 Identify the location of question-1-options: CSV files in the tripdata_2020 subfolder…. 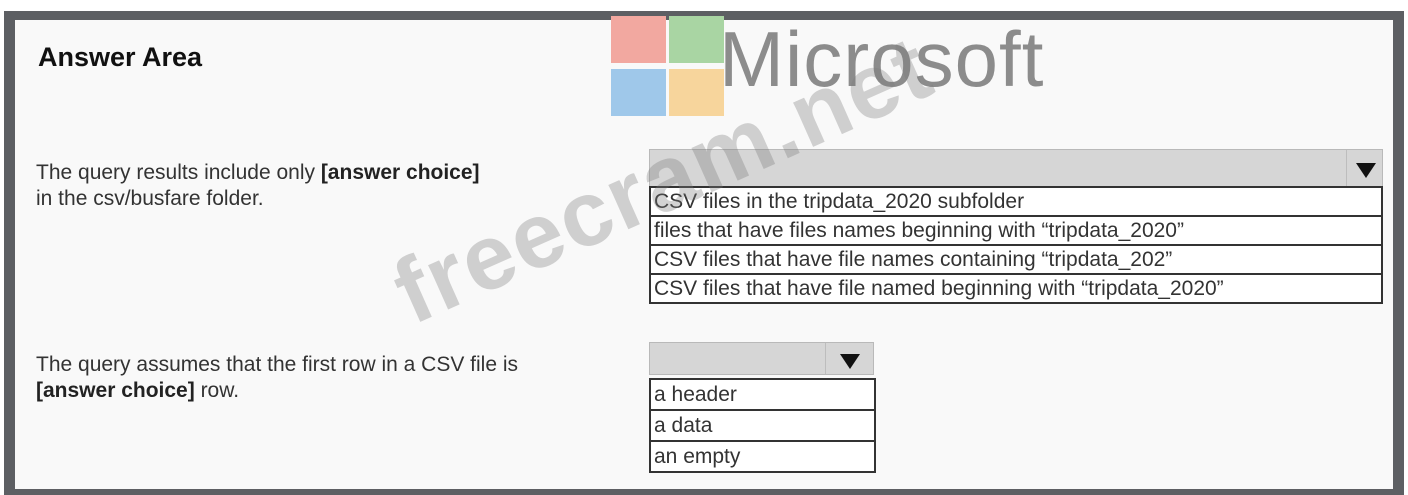
(1016, 245).